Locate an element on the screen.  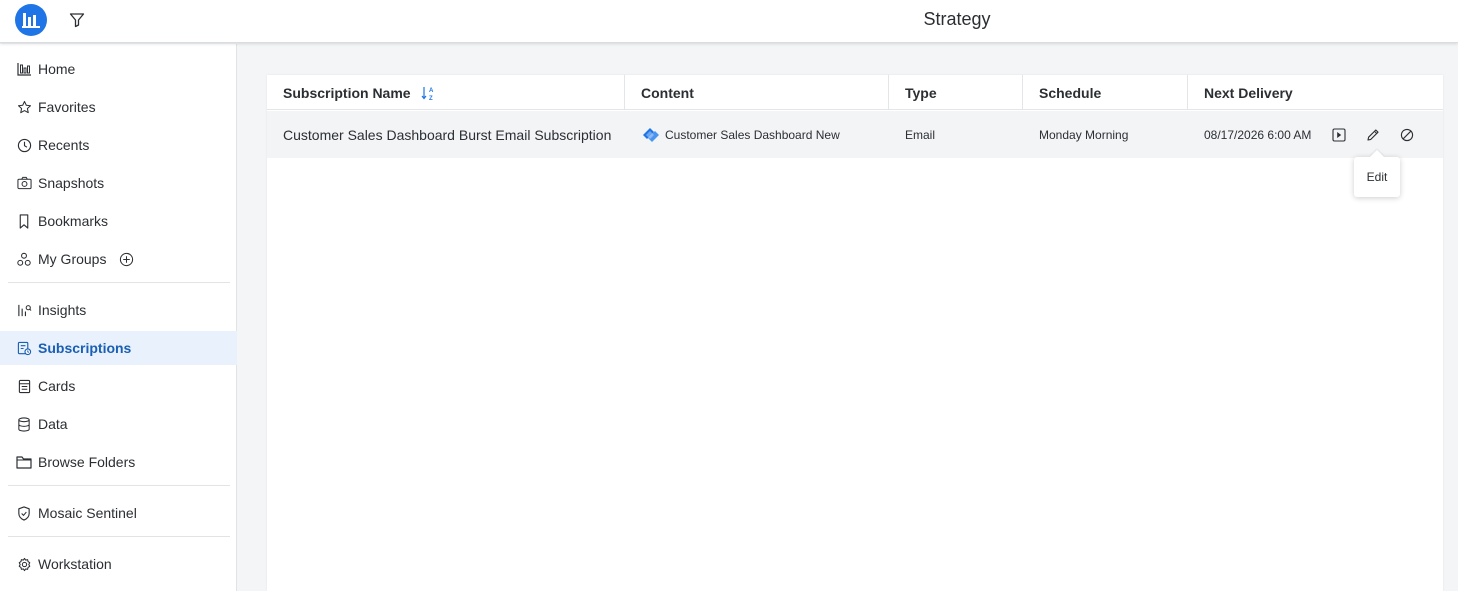
sidebar-item-insights: Insights is located at coordinates (118, 310).